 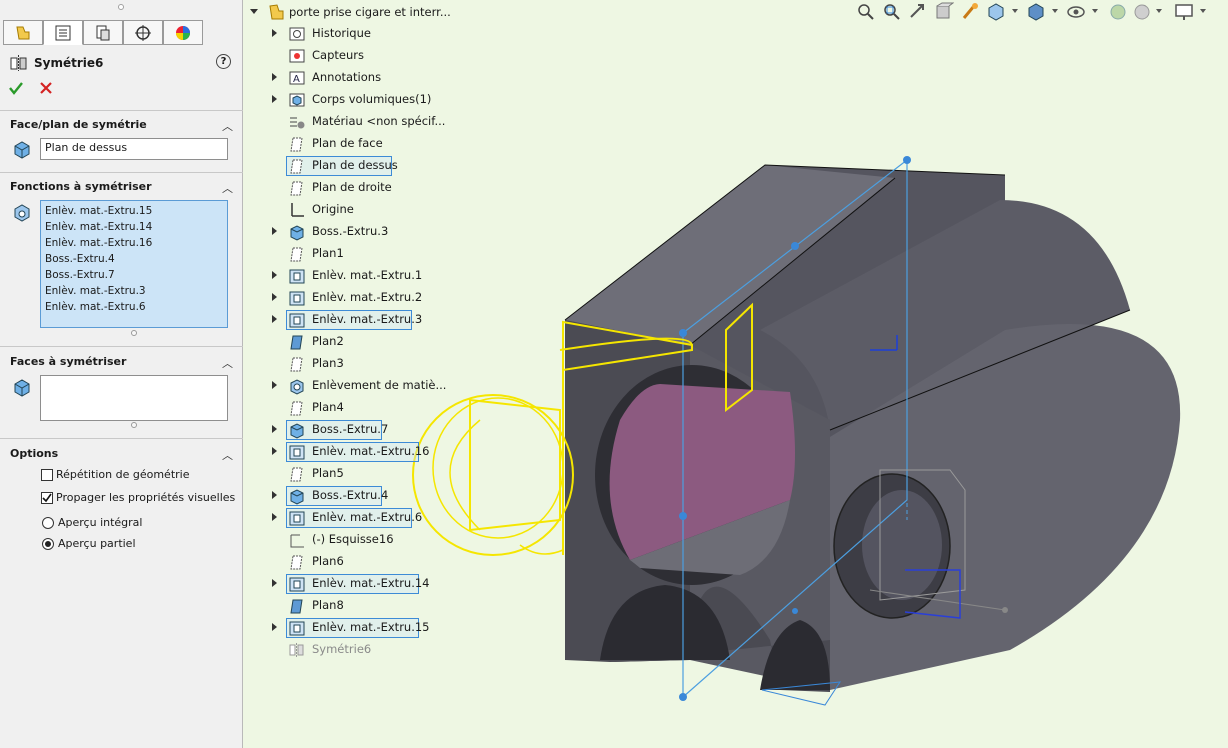 What do you see at coordinates (48, 544) in the screenshot?
I see `partial-preview-radio` at bounding box center [48, 544].